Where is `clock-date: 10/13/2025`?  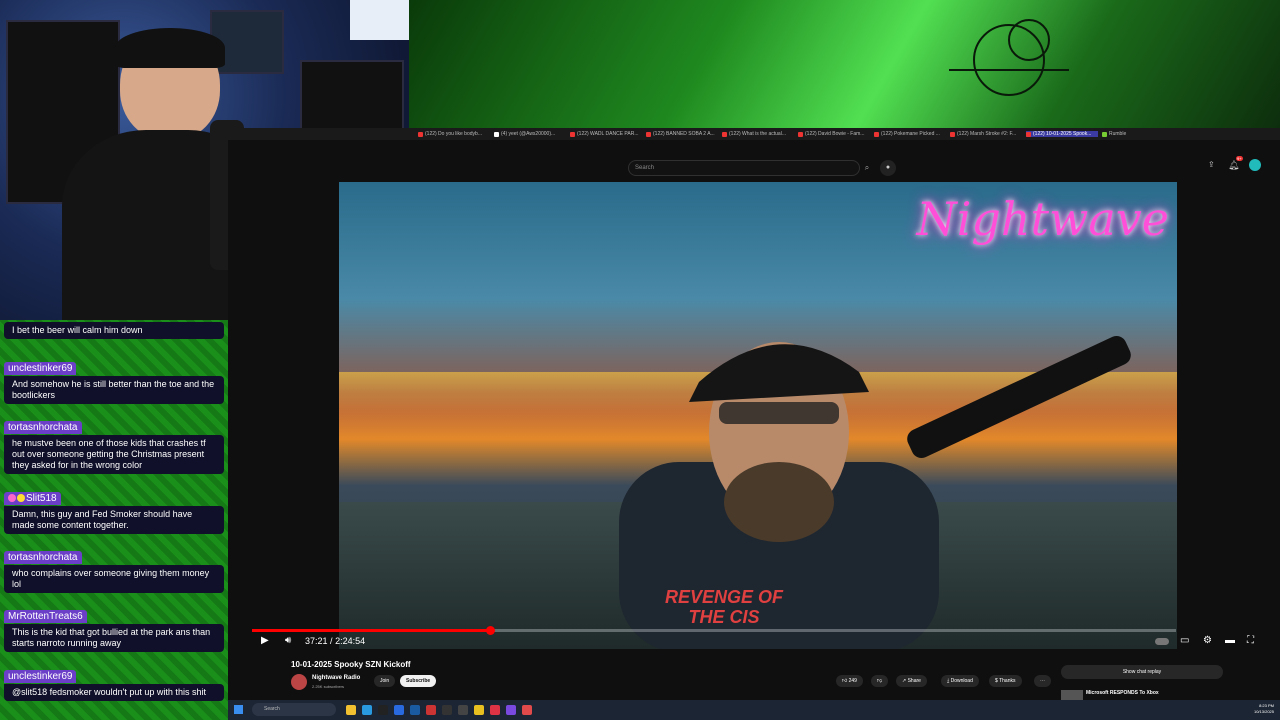
clock-date: 10/13/2025 is located at coordinates (1263, 711).